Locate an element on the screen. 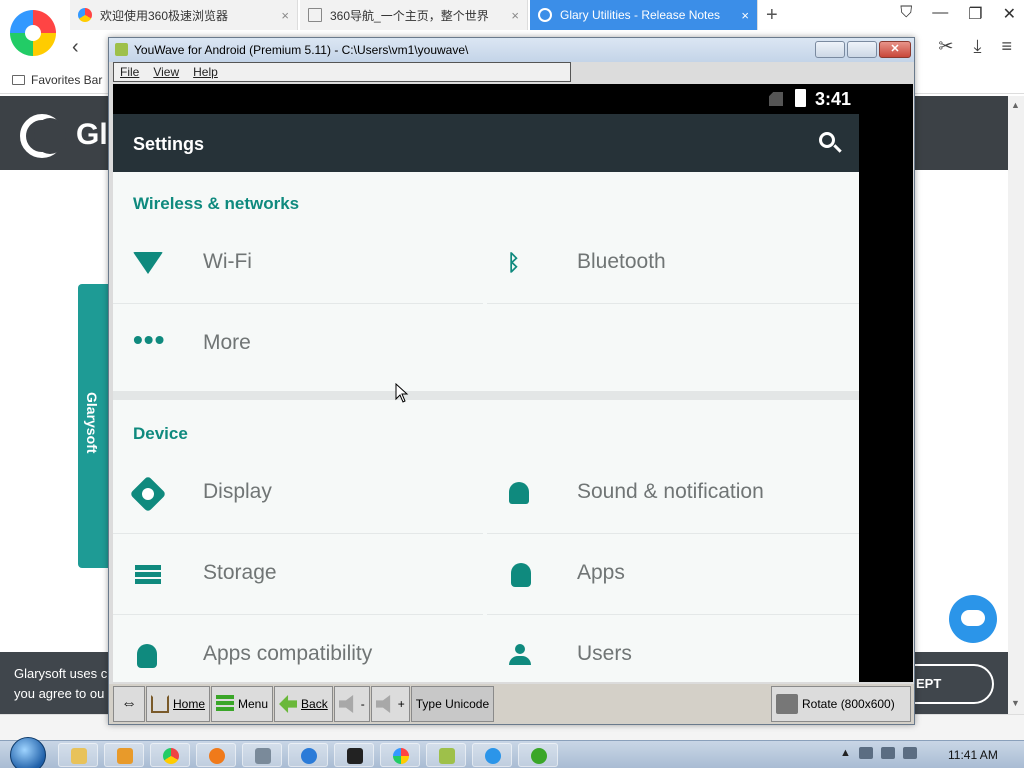  close-button: ✕ is located at coordinates (895, 49).